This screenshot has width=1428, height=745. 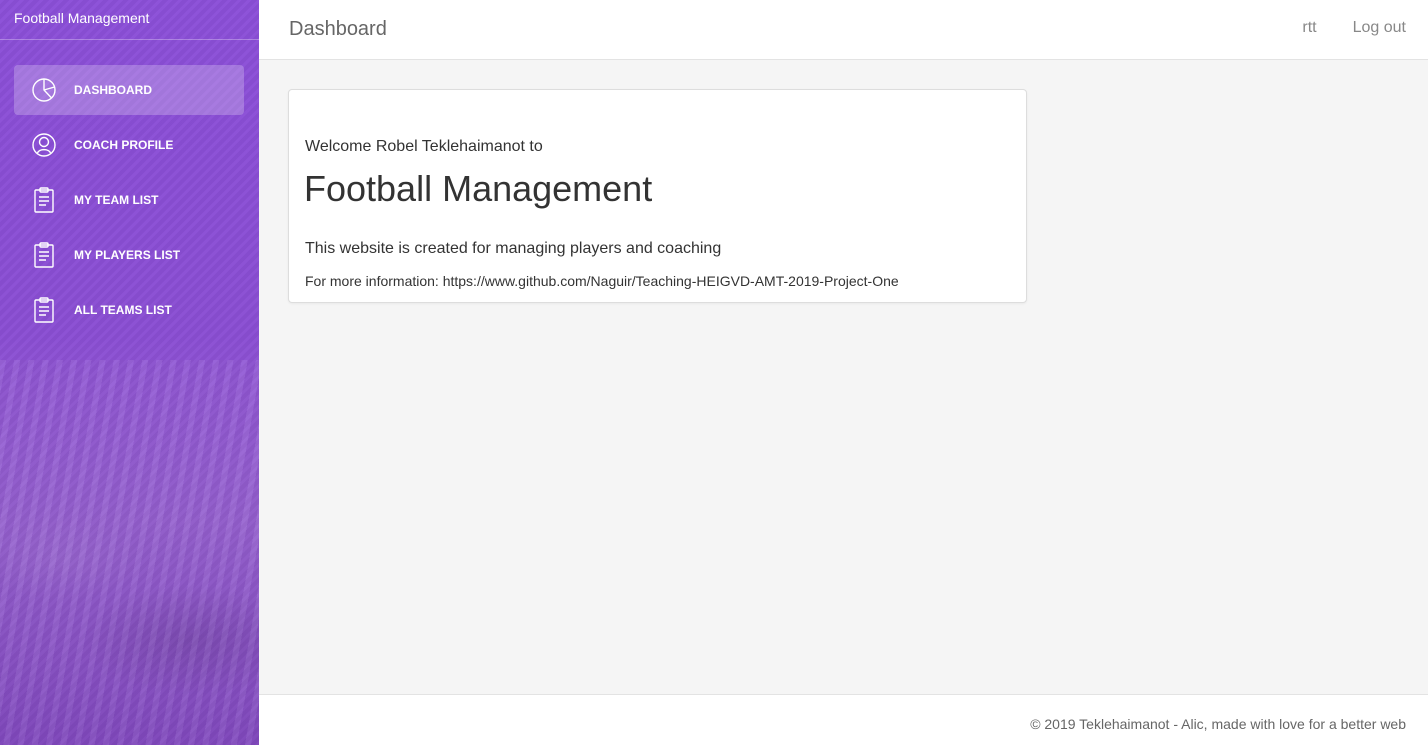 I want to click on sidebar-item-label: ALL TEAMS LIST, so click(x=123, y=310).